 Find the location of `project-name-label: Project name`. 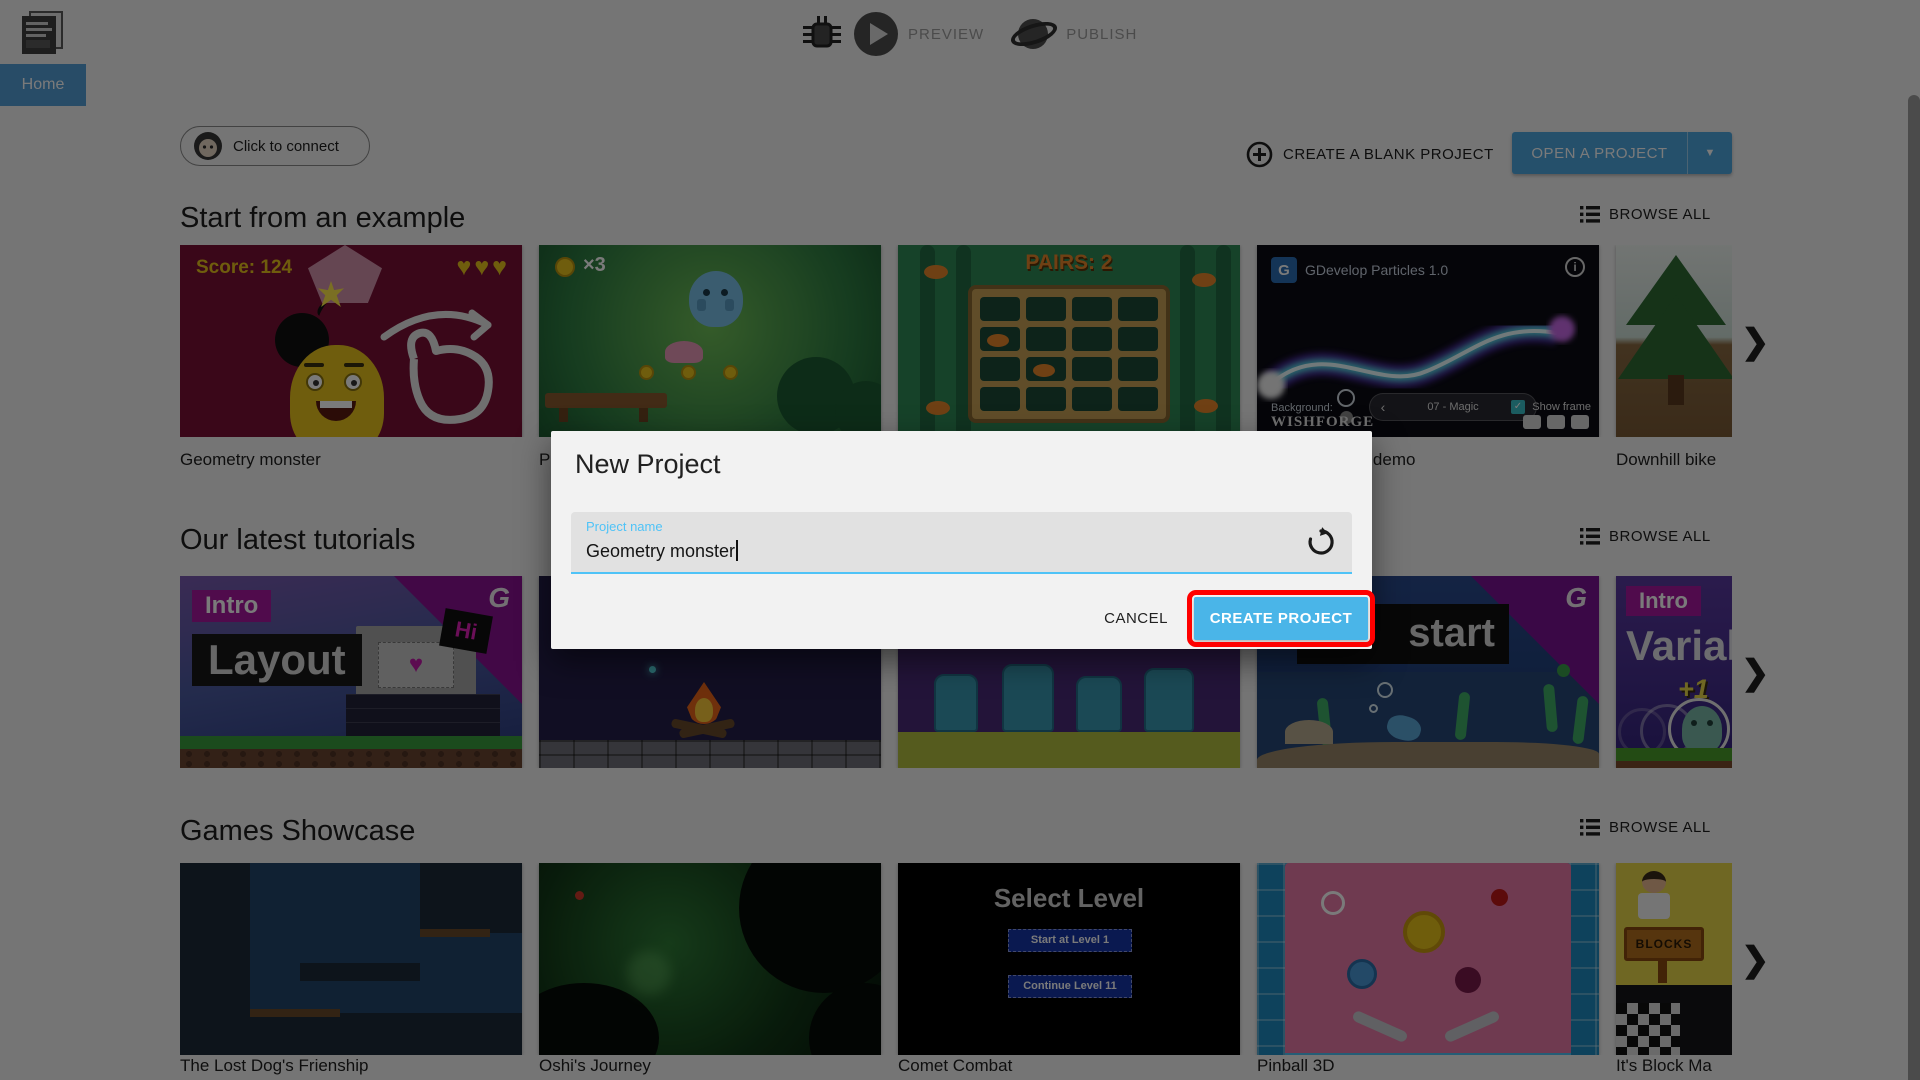

project-name-label: Project name is located at coordinates (624, 526).